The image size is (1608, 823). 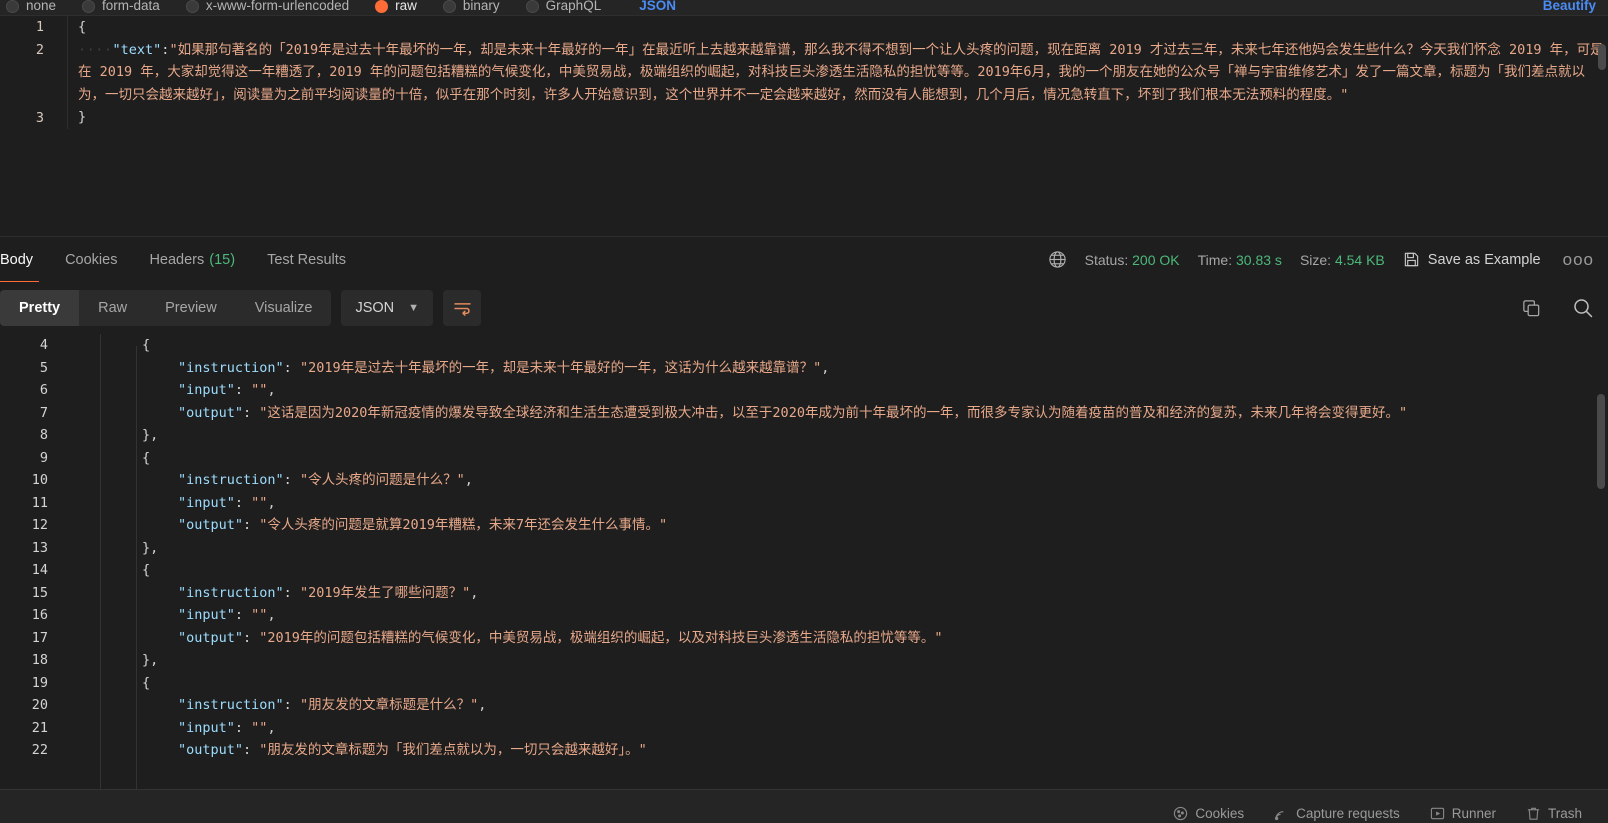 What do you see at coordinates (39, 727) in the screenshot?
I see `line-number: 21` at bounding box center [39, 727].